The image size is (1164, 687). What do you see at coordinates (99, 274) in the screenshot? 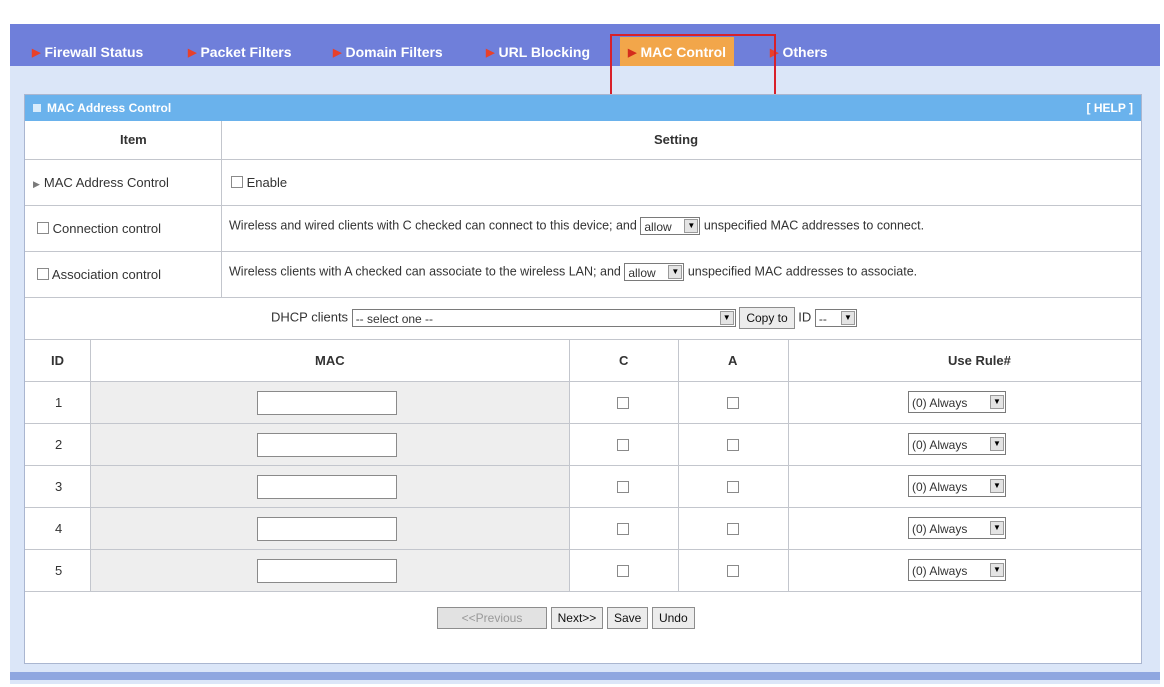
I see `association-control-label: Association control` at bounding box center [99, 274].